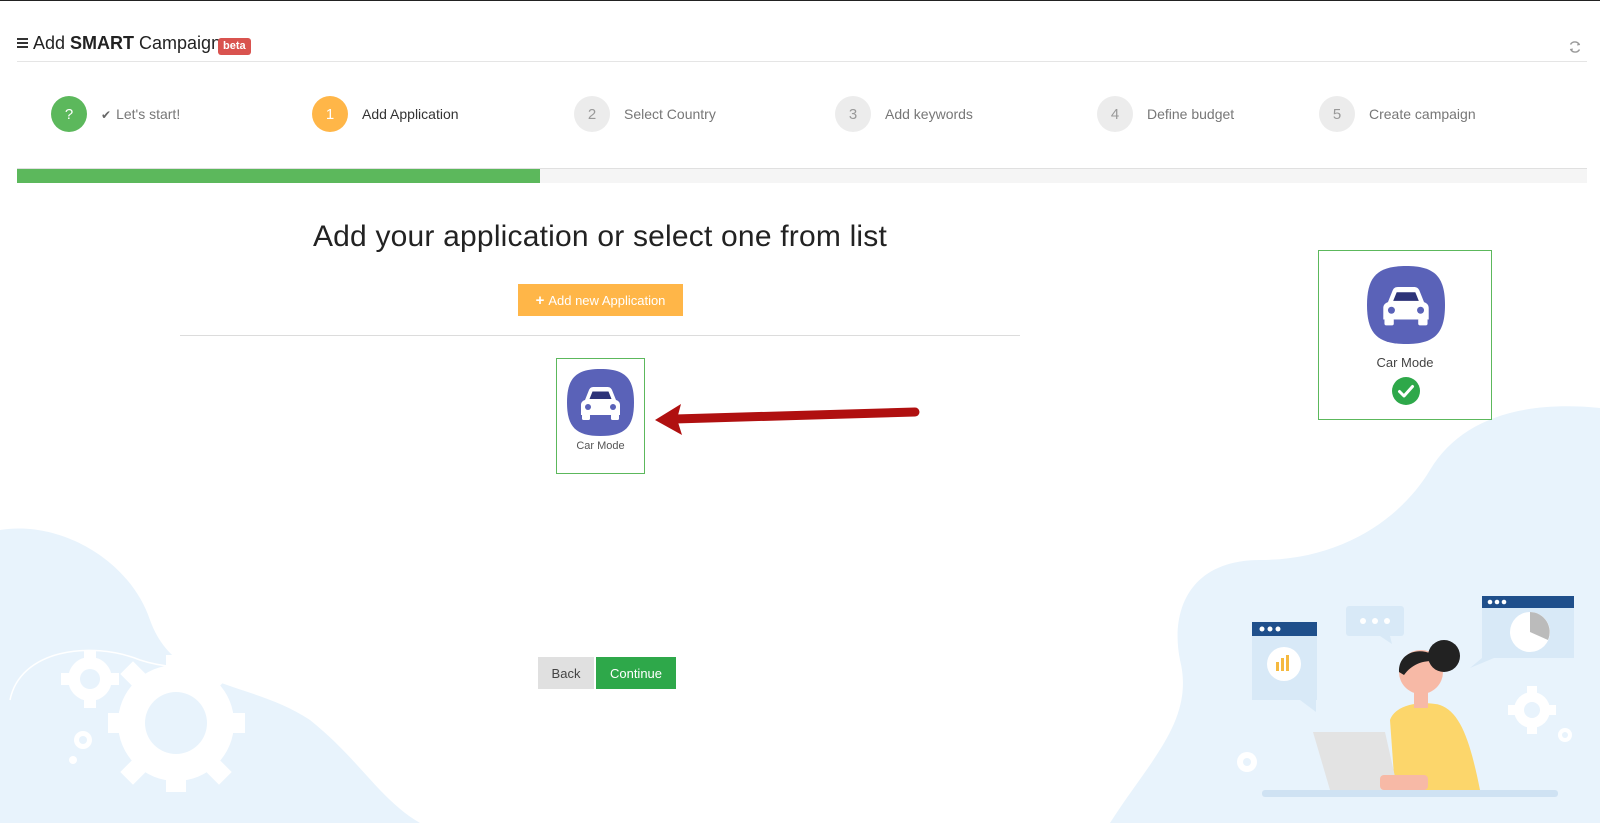  Describe the element at coordinates (540, 300) in the screenshot. I see `plus-icon: +` at that location.